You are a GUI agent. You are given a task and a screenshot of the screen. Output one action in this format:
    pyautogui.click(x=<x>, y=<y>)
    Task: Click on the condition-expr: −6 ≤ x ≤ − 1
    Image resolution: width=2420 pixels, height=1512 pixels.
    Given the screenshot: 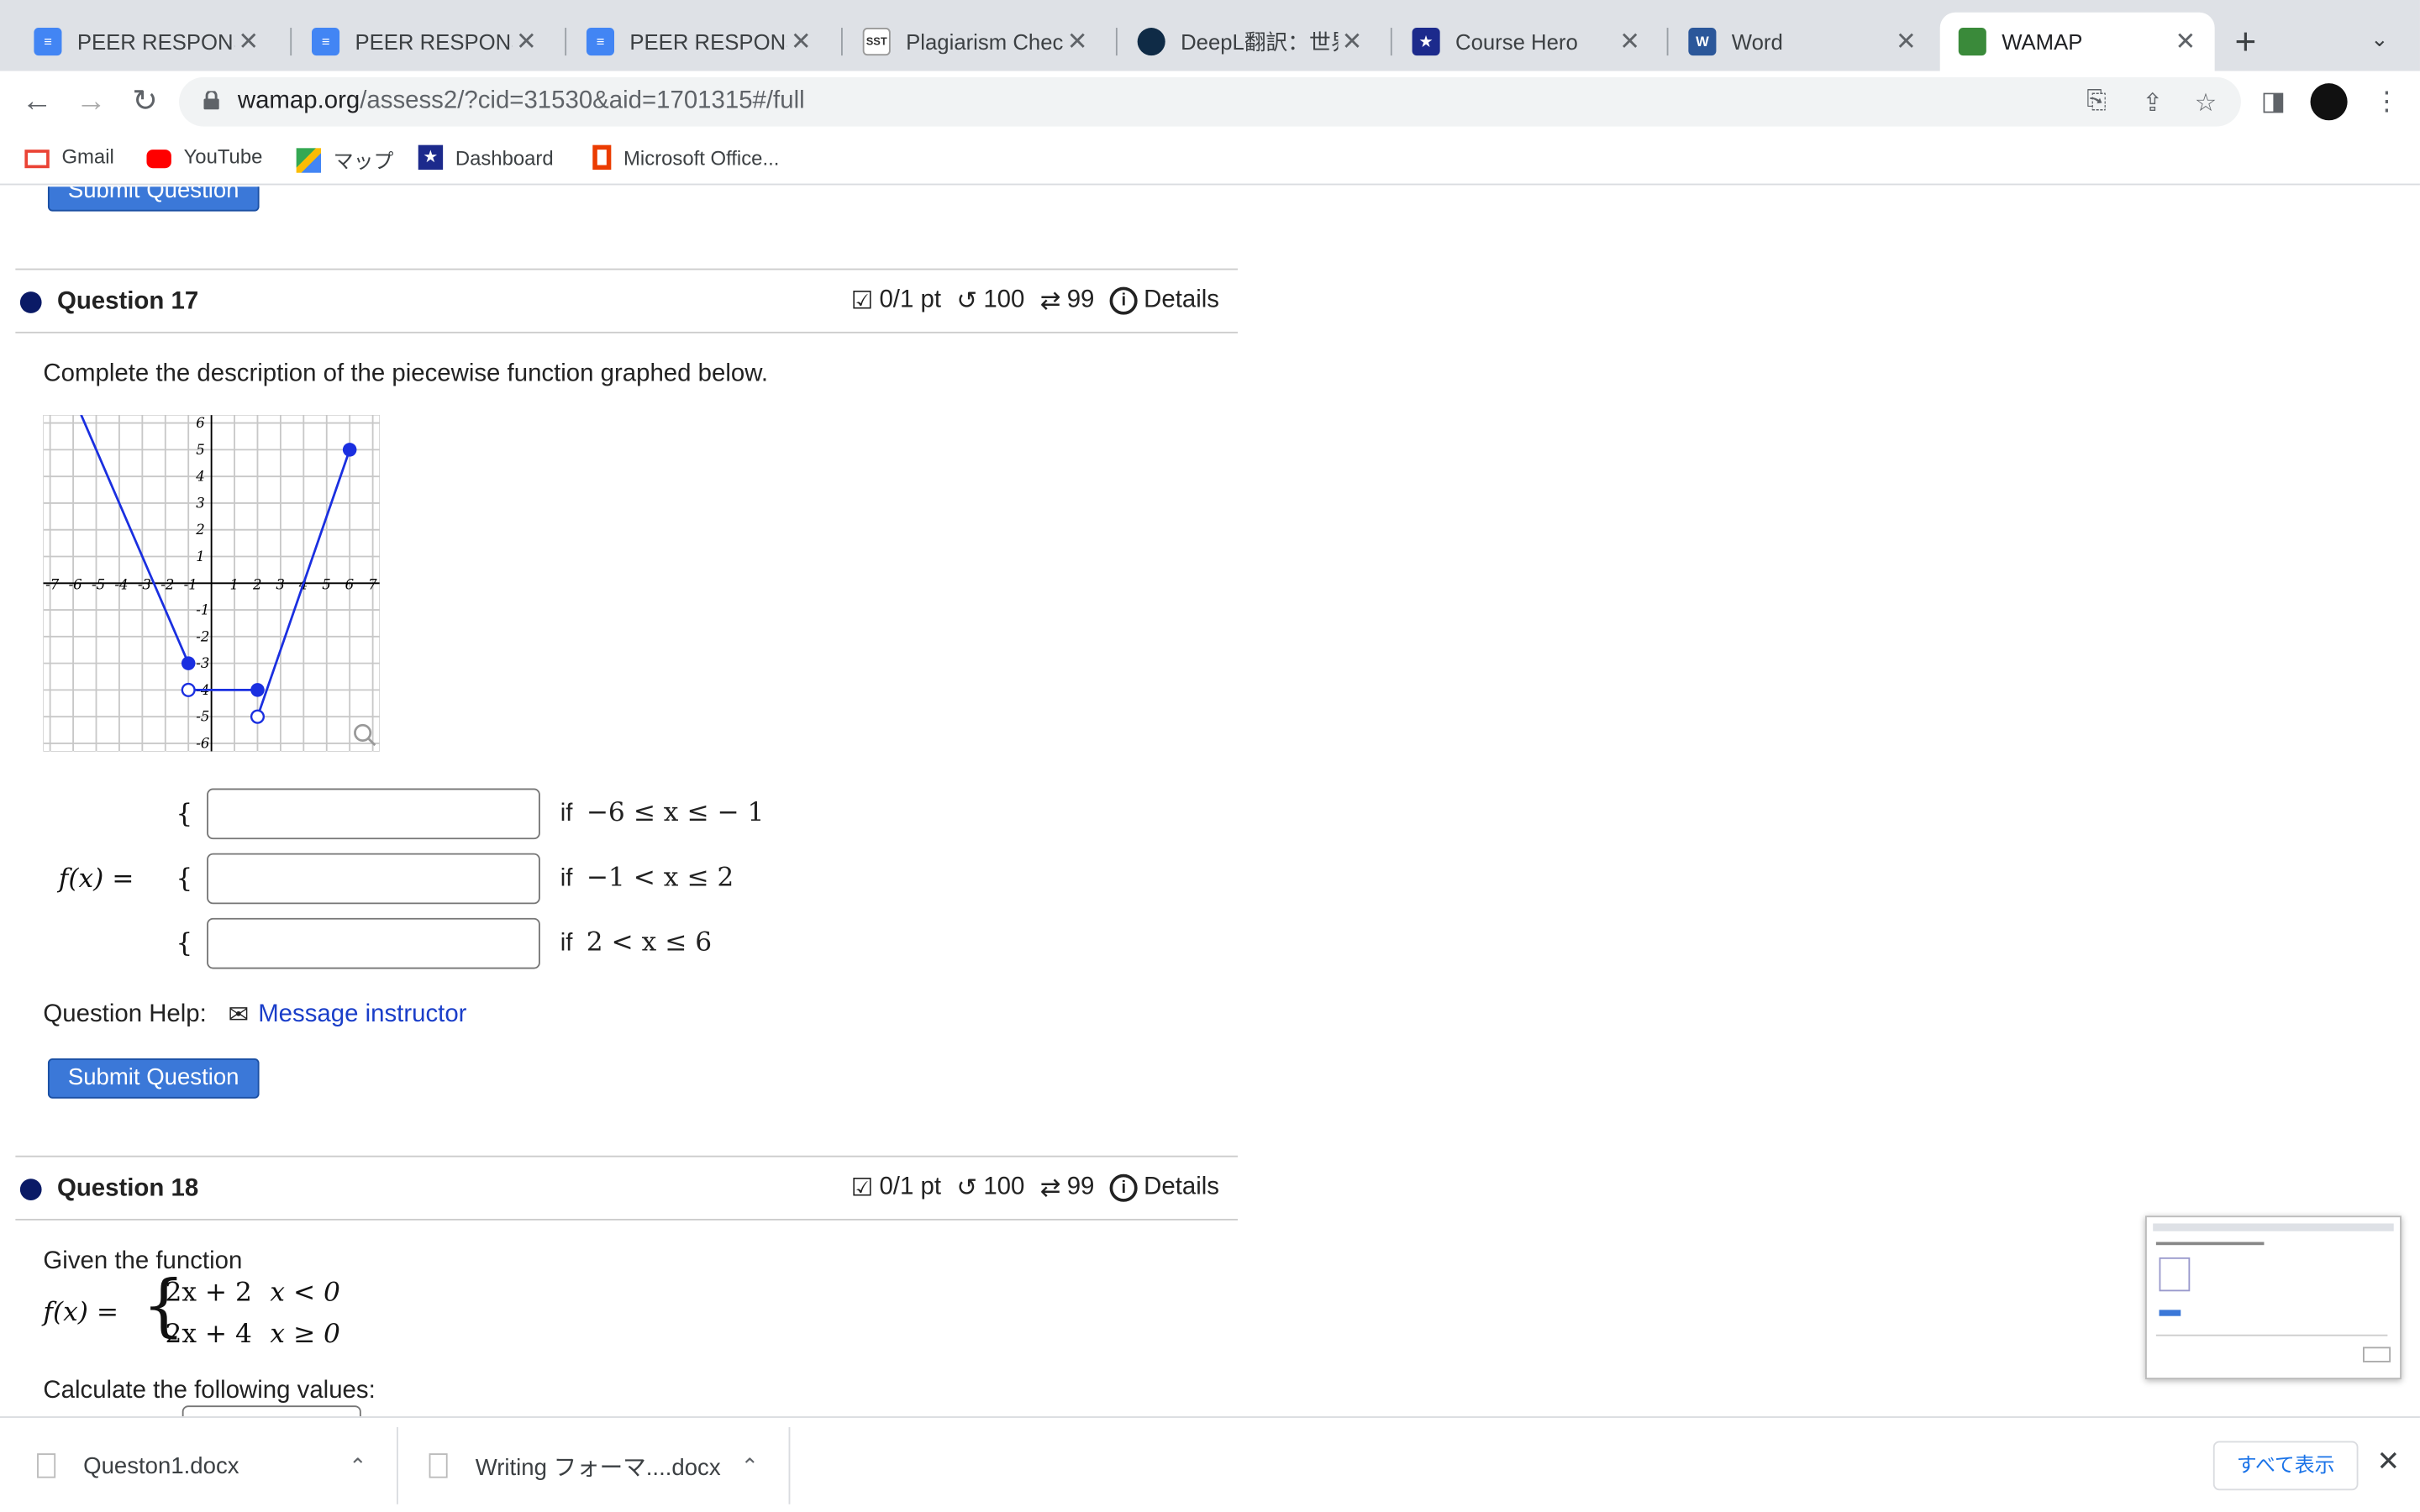 What is the action you would take?
    pyautogui.click(x=675, y=813)
    